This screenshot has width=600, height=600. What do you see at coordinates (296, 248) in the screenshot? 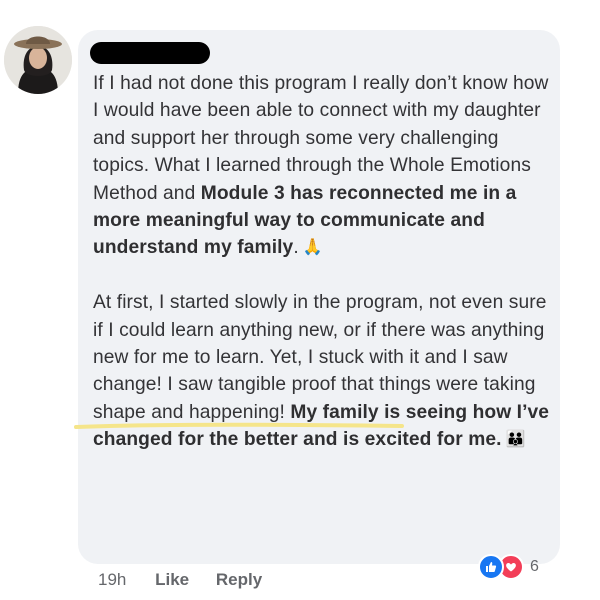
I see `comment-text-segment: .` at bounding box center [296, 248].